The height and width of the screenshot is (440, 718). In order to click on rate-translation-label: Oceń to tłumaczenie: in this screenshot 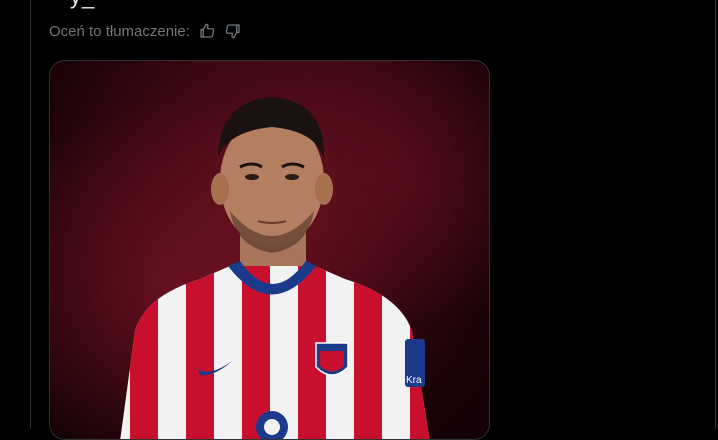, I will do `click(119, 31)`.